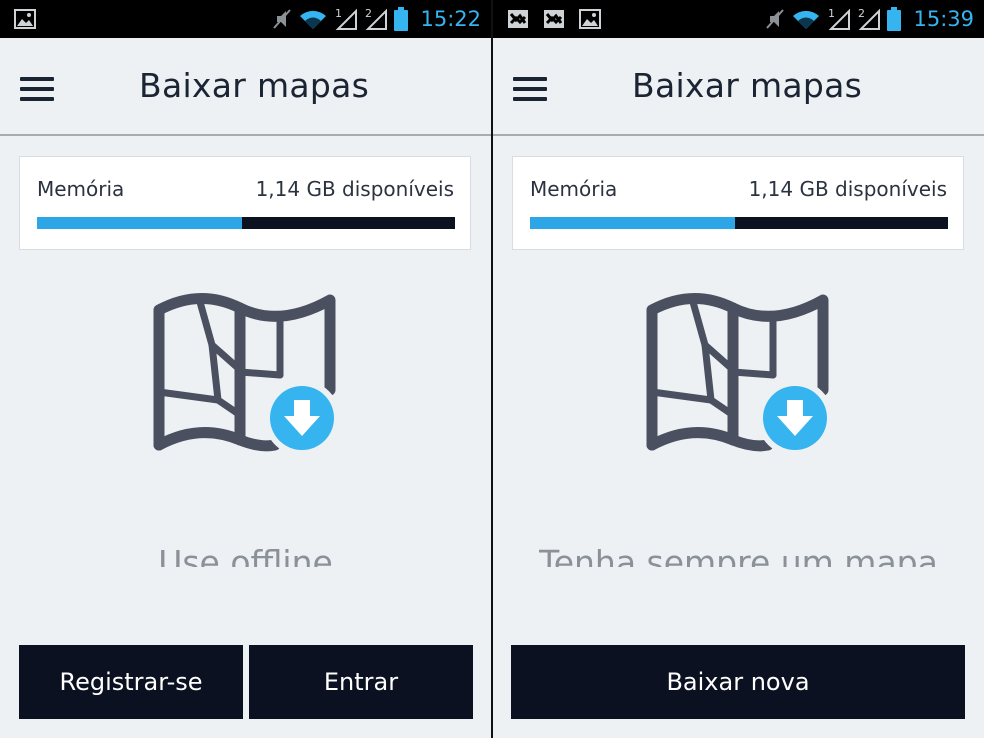 The width and height of the screenshot is (984, 738). Describe the element at coordinates (738, 682) in the screenshot. I see `download-new-button: Baixar nova` at that location.